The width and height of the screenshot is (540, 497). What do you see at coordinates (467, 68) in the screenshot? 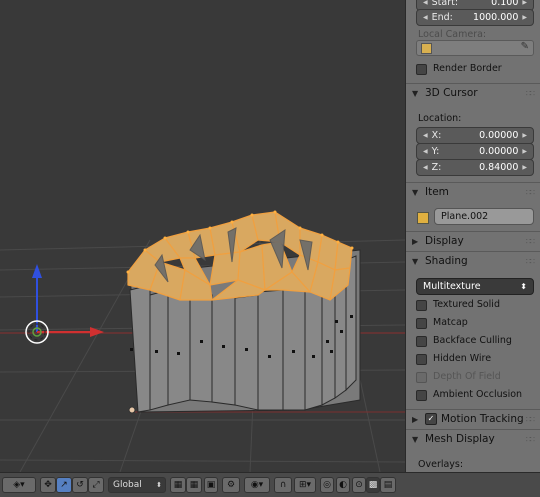
I see `render-border-label: Render Border` at bounding box center [467, 68].